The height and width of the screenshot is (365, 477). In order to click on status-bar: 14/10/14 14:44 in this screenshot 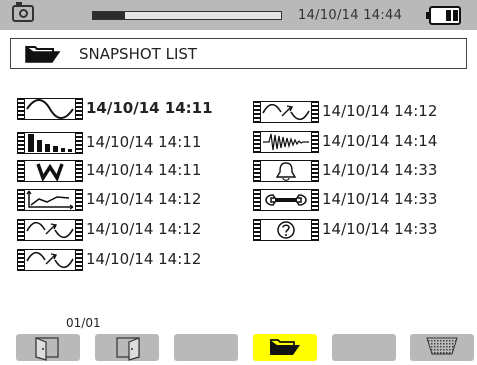, I will do `click(238, 15)`.